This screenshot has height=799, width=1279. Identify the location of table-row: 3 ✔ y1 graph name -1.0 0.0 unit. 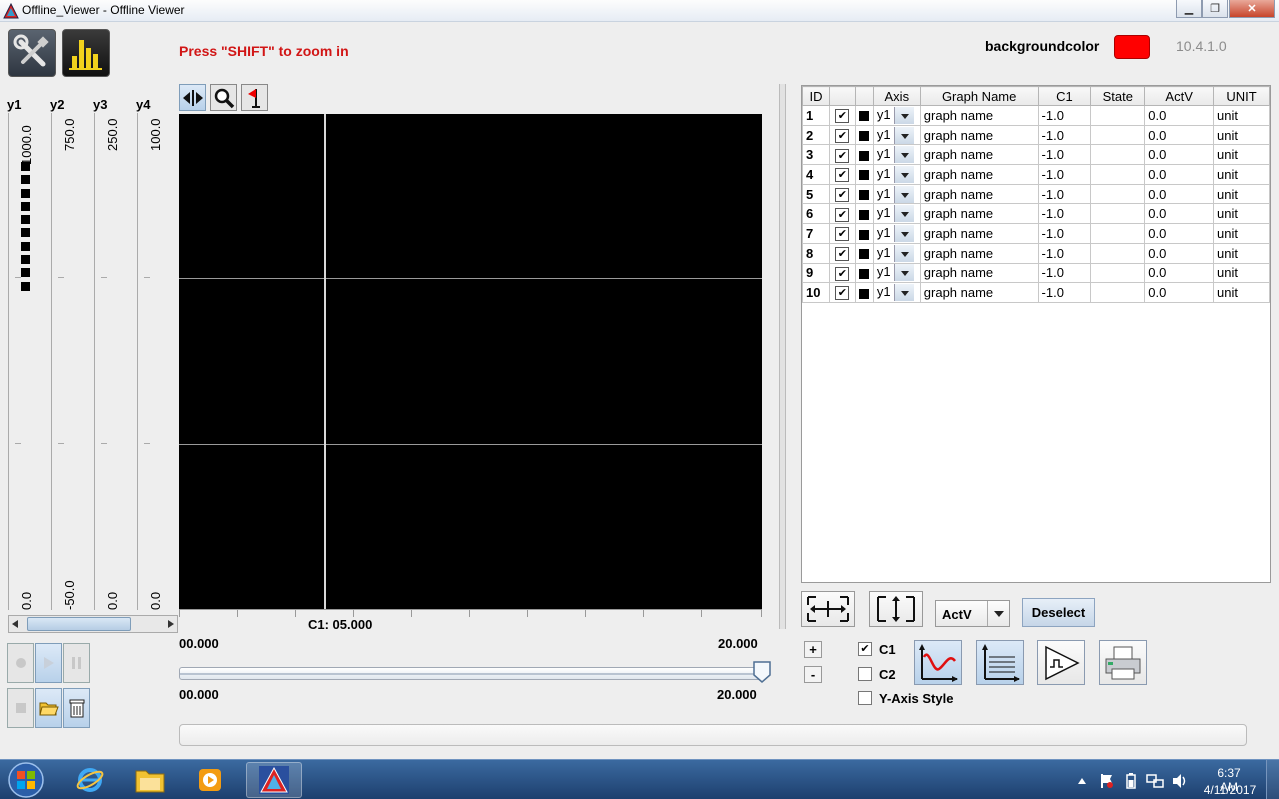
(1036, 155).